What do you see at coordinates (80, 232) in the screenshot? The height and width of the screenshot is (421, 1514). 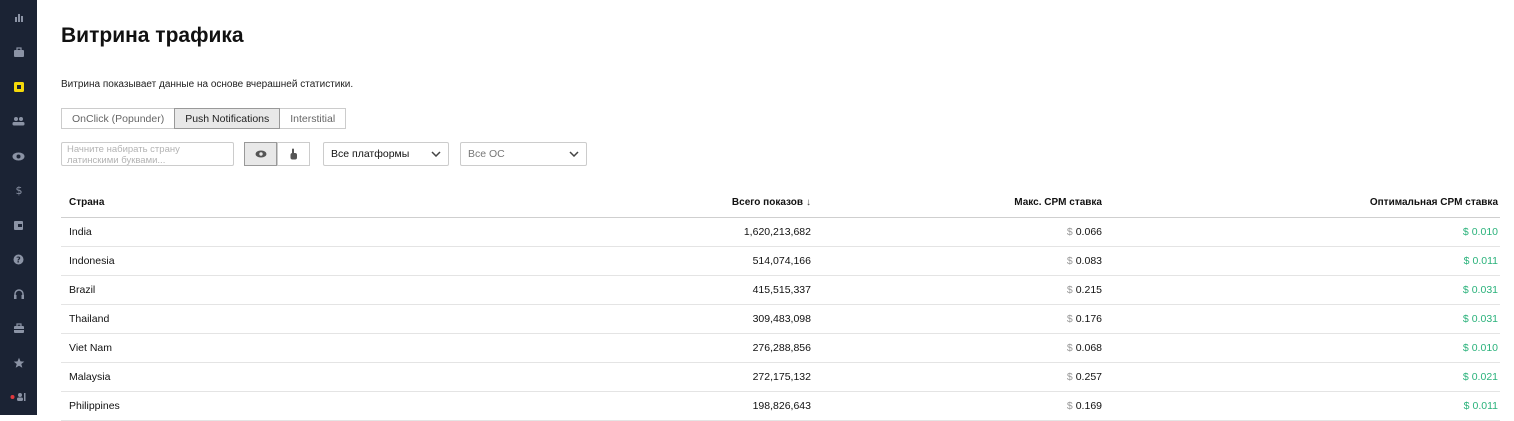 I see `cell-country: India` at bounding box center [80, 232].